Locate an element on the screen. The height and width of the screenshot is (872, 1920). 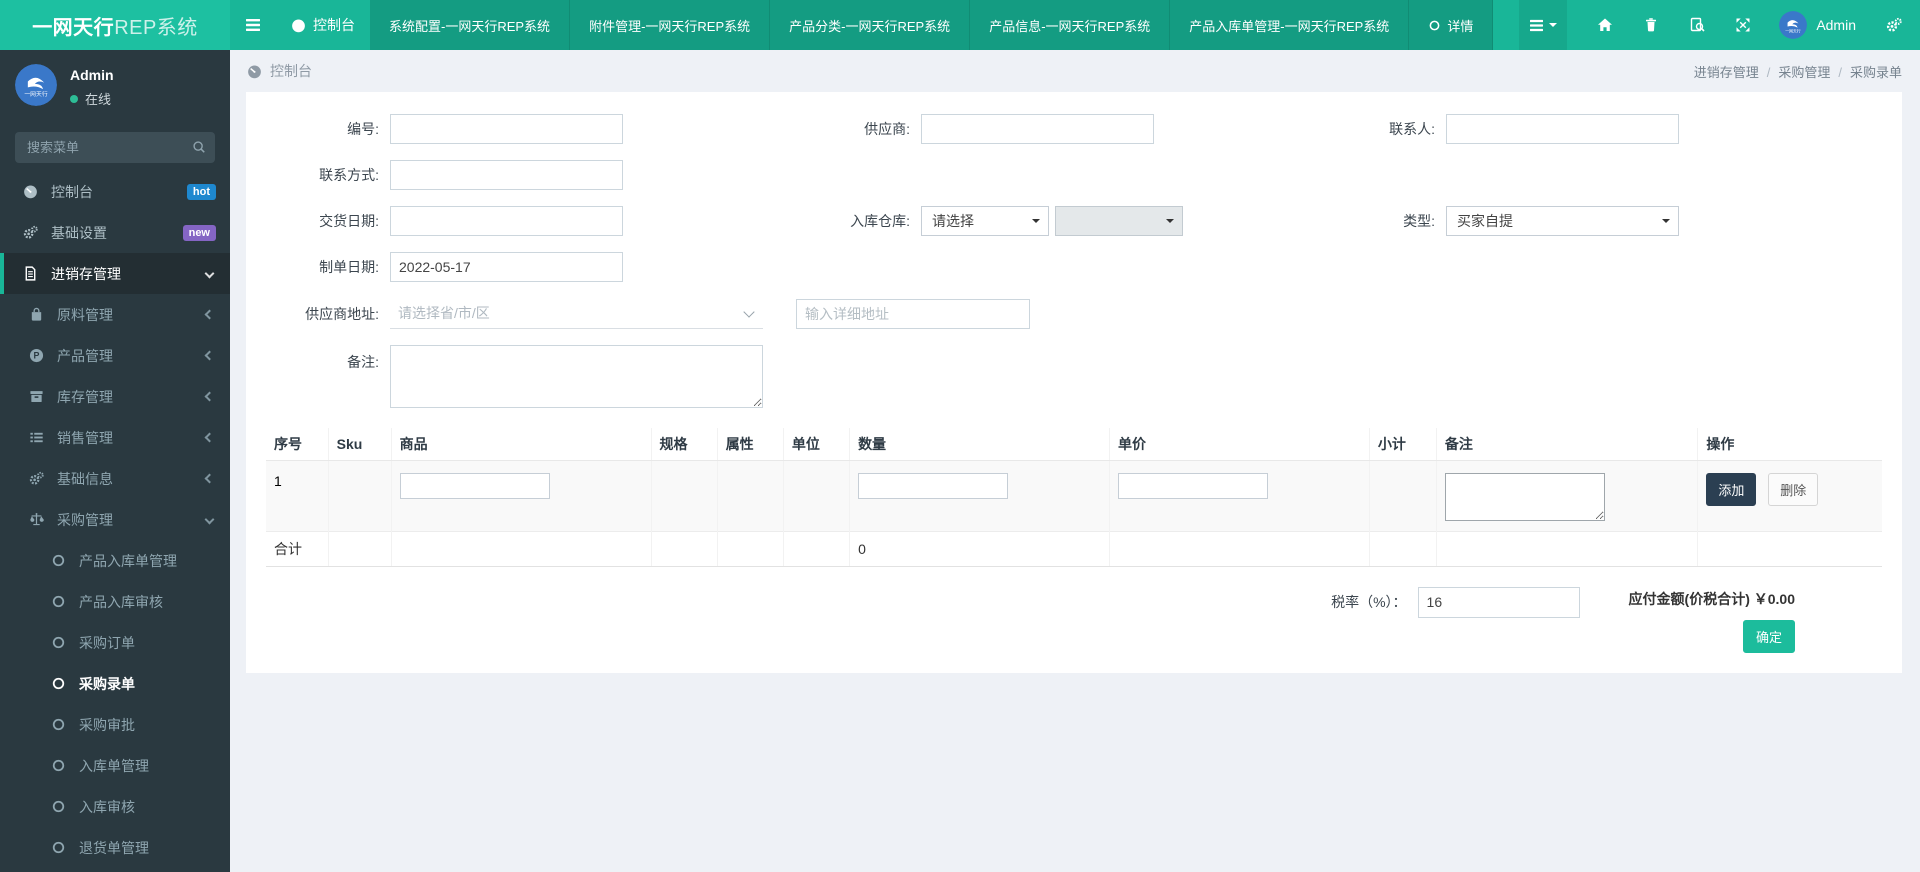
sidebar-item: 控制台 hot is located at coordinates (115, 191).